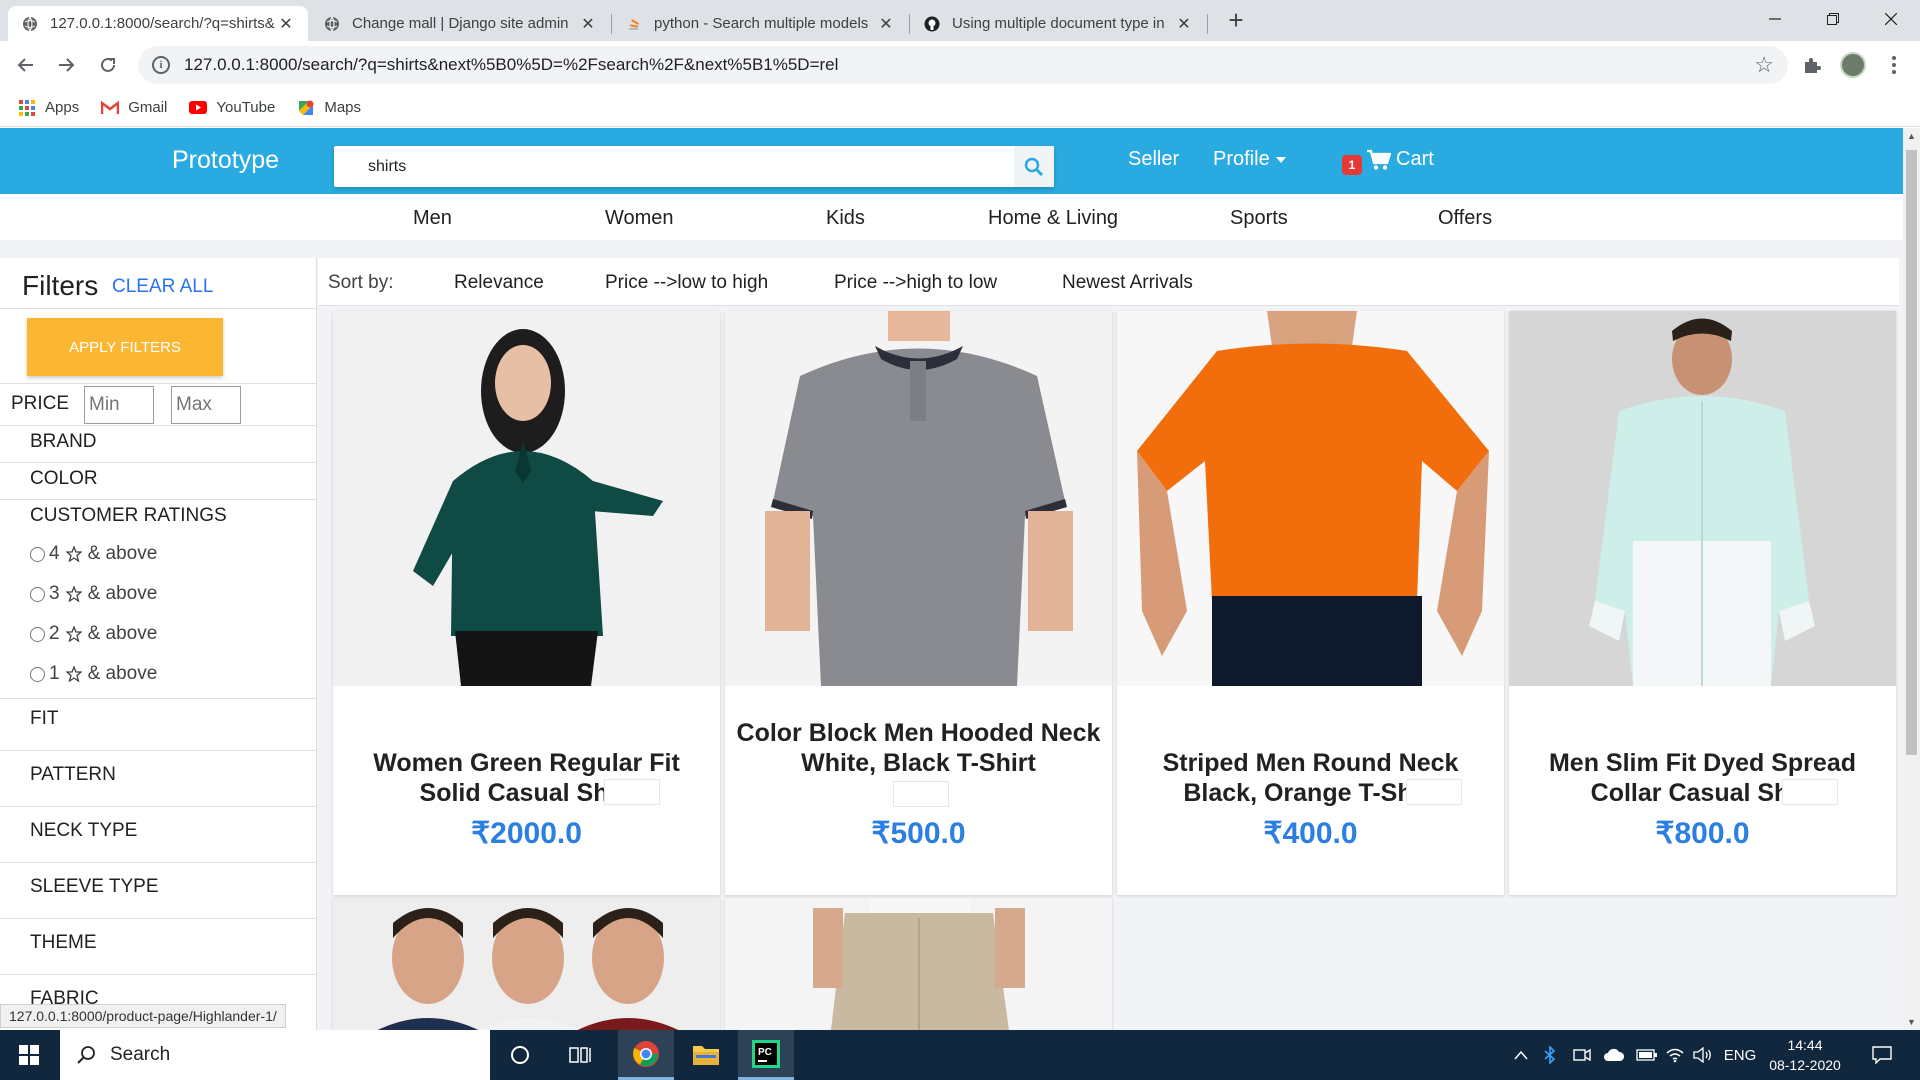 This screenshot has height=1080, width=1920. What do you see at coordinates (161, 65) in the screenshot?
I see `site-info-icon: i` at bounding box center [161, 65].